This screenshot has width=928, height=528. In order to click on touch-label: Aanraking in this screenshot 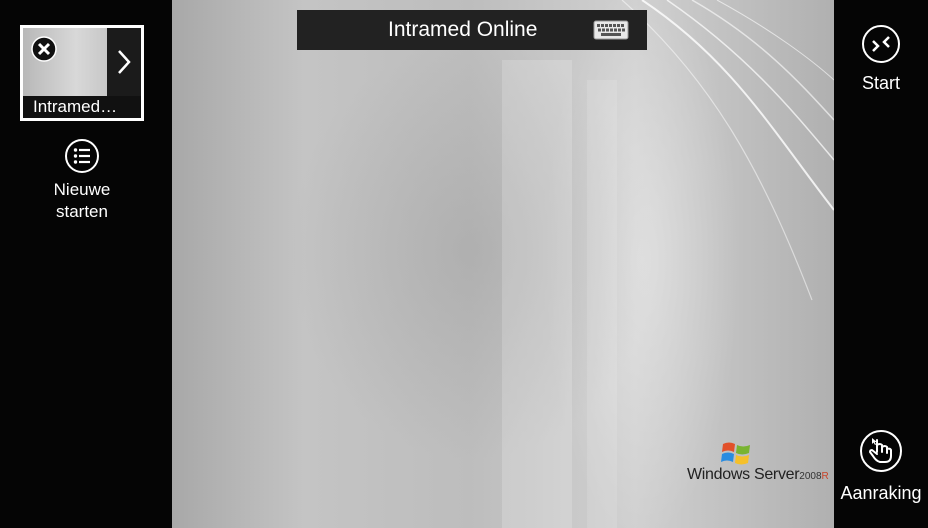, I will do `click(881, 493)`.